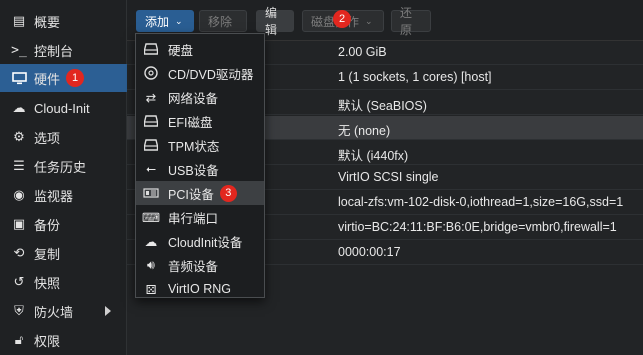  I want to click on sidebar-item-permissions: 🔓︎ 权限, so click(63, 340).